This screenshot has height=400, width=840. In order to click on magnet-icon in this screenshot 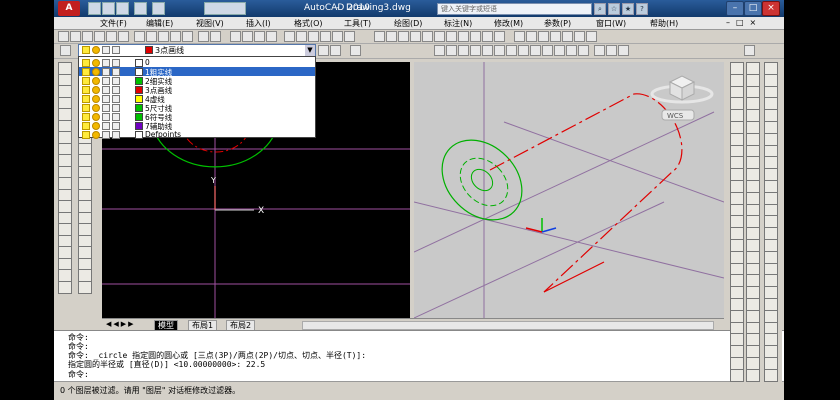, I will do `click(749, 50)`.